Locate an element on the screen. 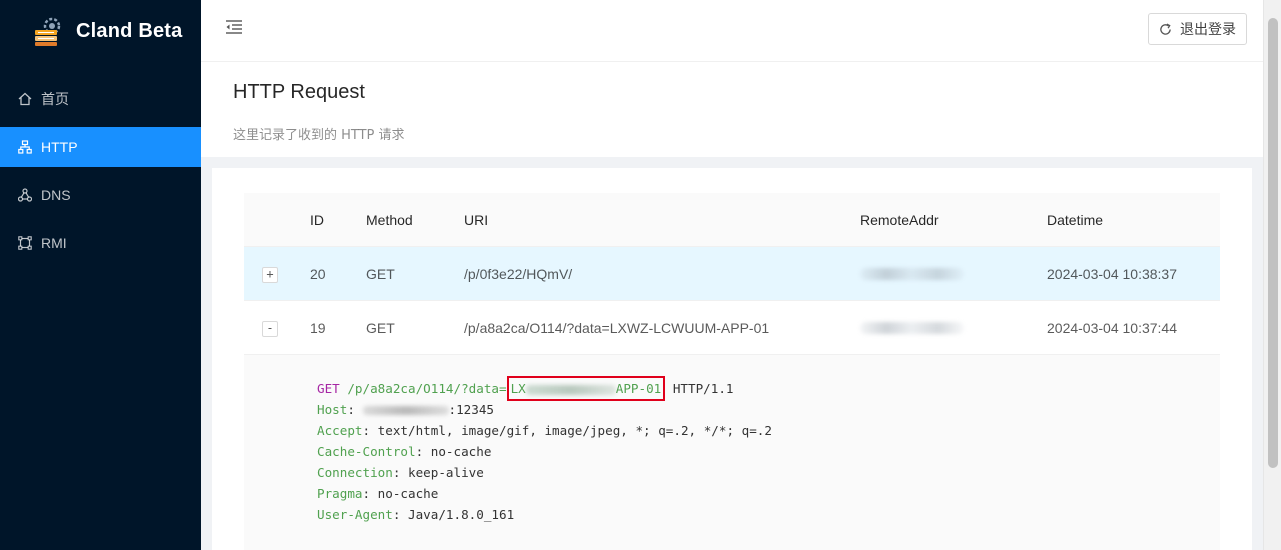 The image size is (1281, 550). header-name: Connection is located at coordinates (355, 472).